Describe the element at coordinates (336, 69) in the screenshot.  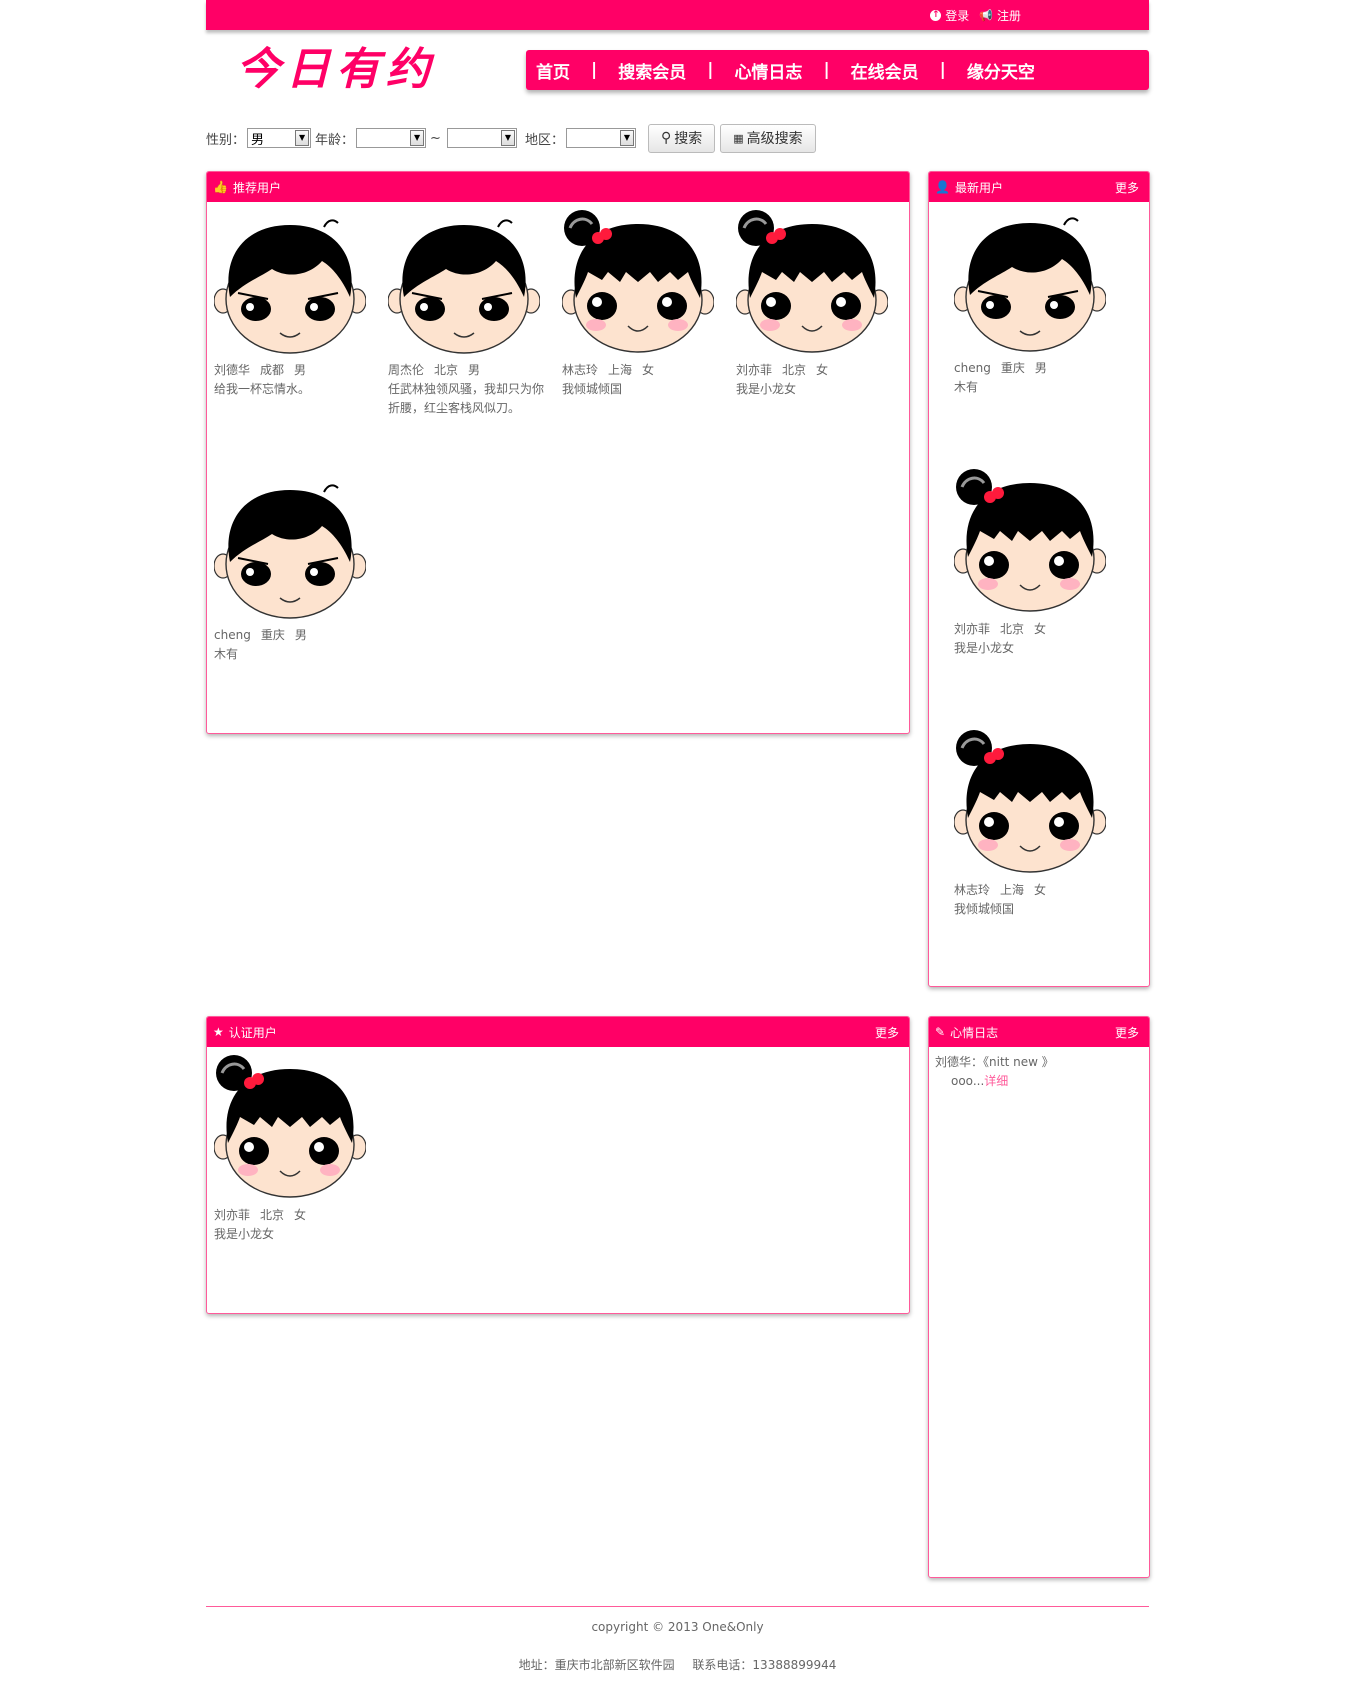
I see `logo-text: 今日有约` at that location.